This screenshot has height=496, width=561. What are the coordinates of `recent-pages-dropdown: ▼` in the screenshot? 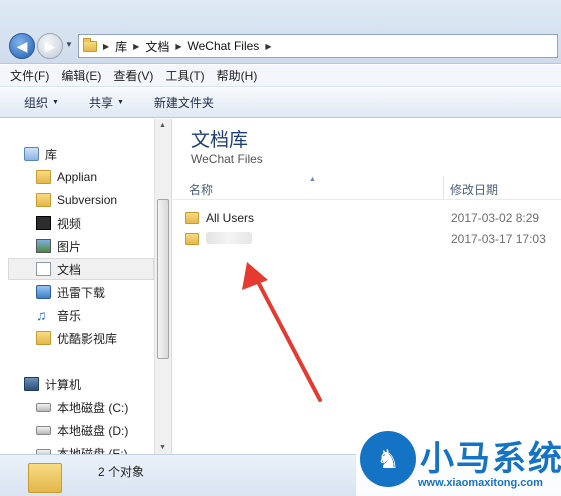 It's located at (70, 46).